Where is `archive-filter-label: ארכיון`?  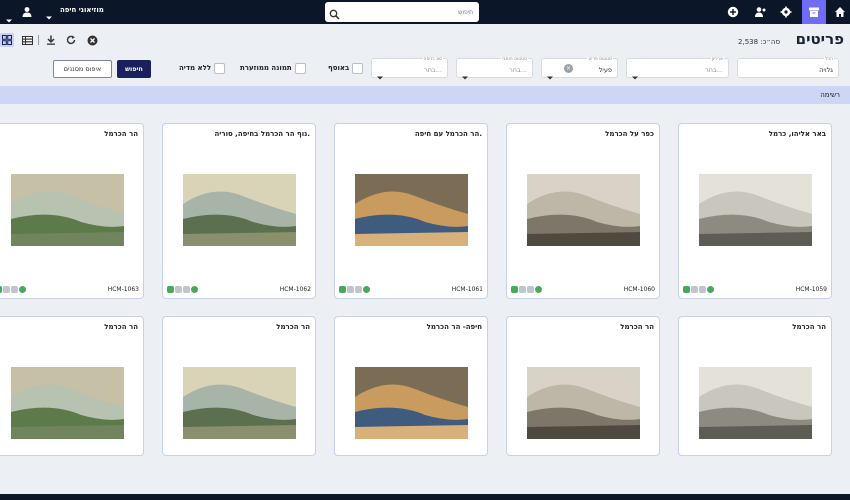
archive-filter-label: ארכיון is located at coordinates (717, 59).